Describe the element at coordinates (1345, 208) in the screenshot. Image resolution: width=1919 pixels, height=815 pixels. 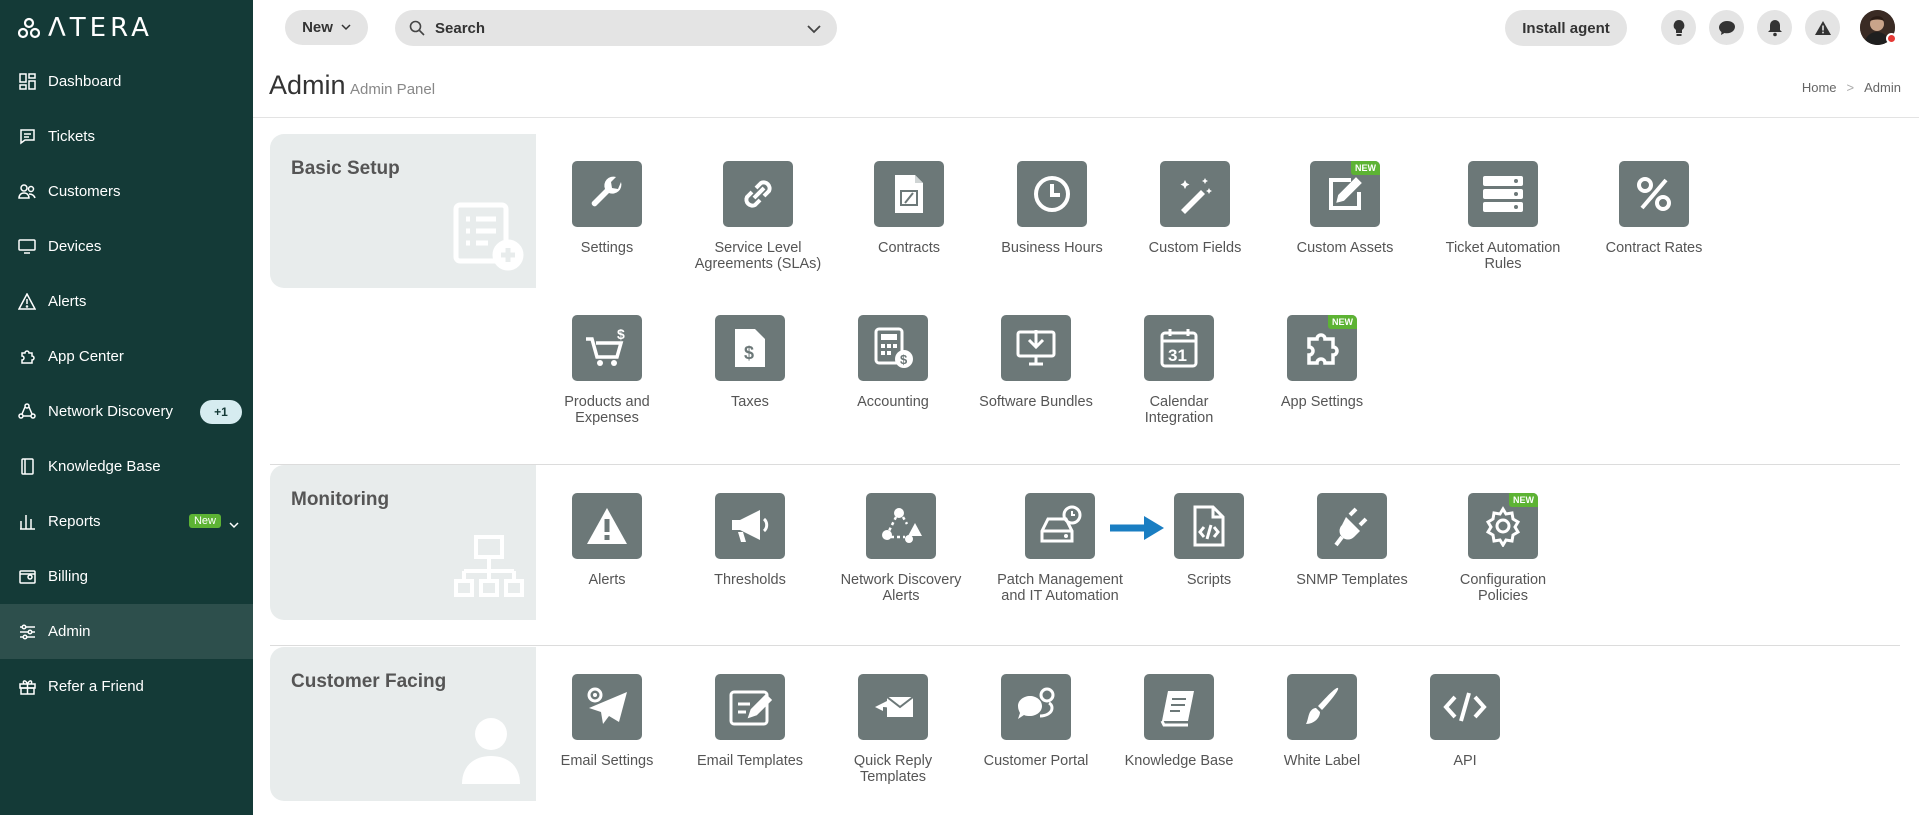
I see `tile-custom-assets: NEW Custom Assets` at that location.